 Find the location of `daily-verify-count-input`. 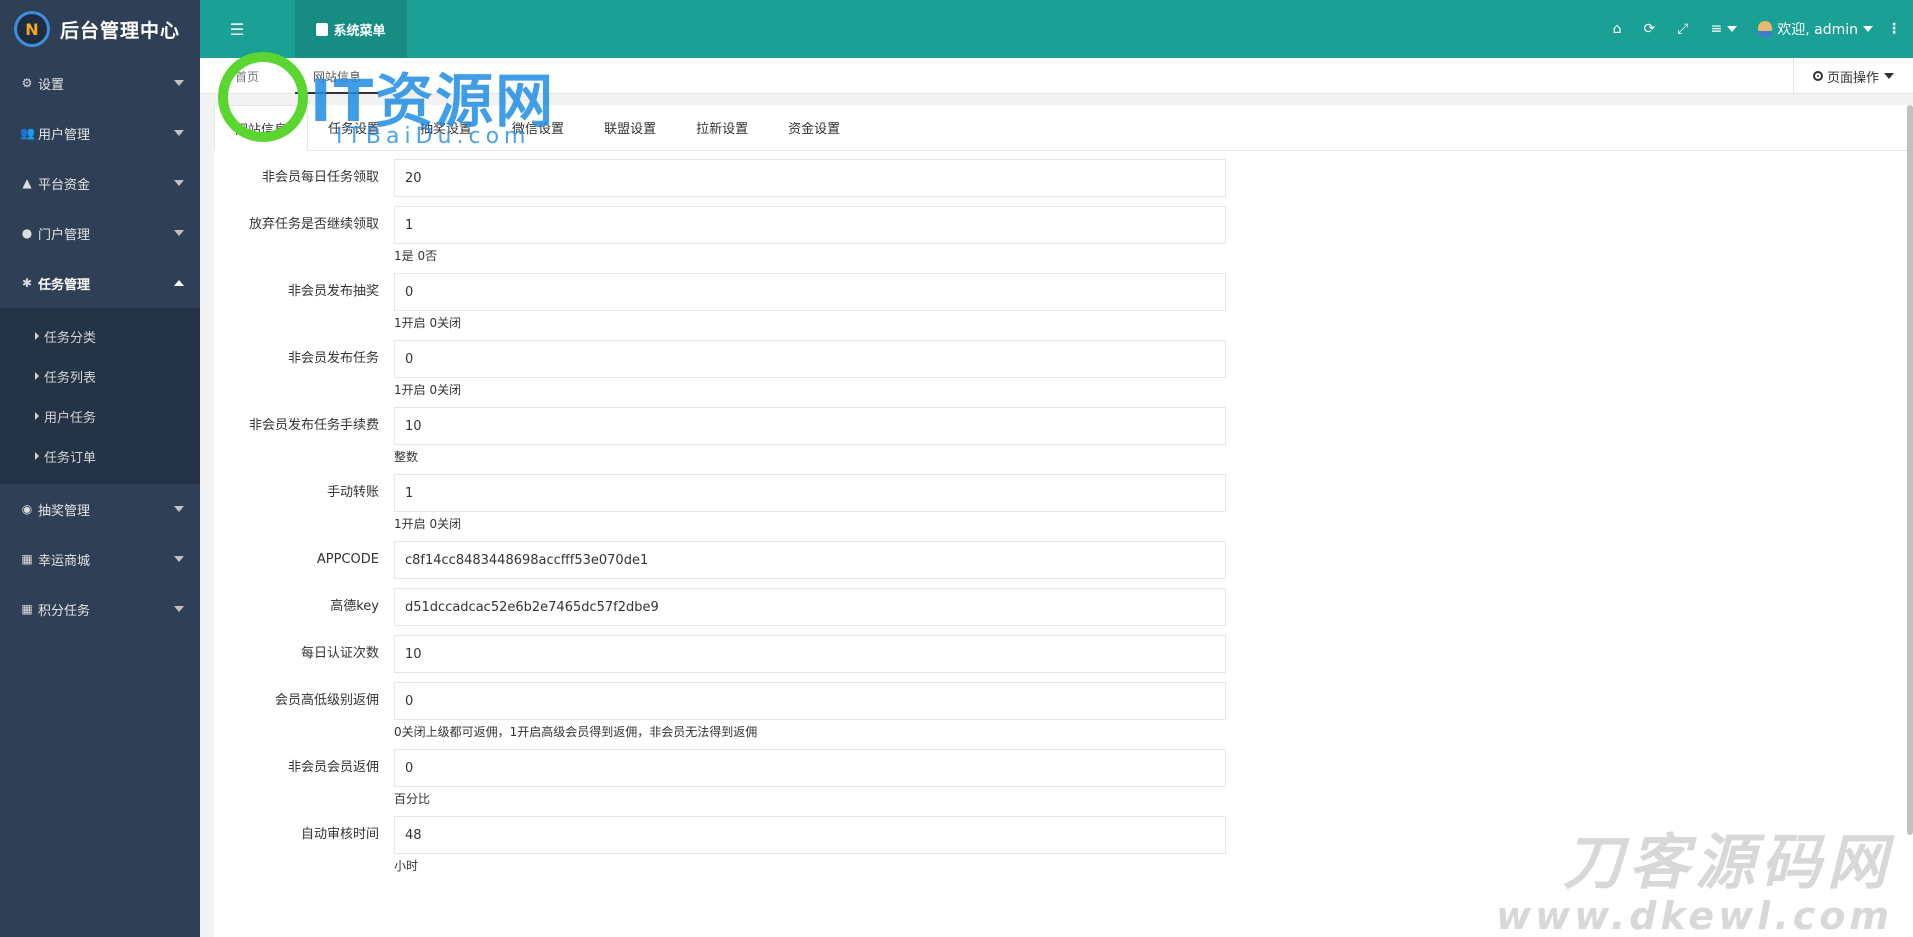

daily-verify-count-input is located at coordinates (810, 654).